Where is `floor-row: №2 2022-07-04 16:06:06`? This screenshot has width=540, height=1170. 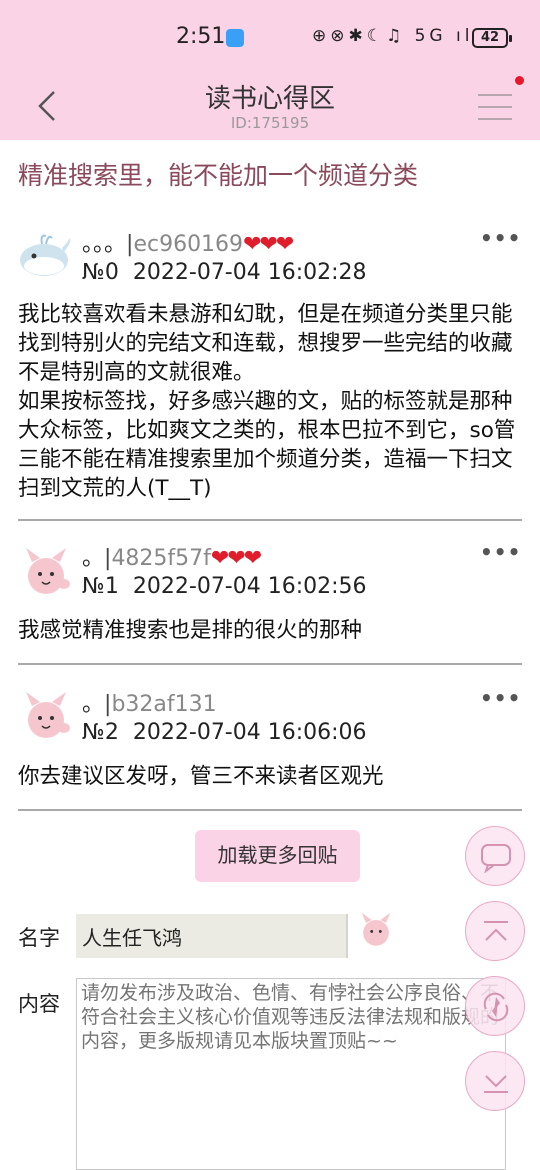 floor-row: №2 2022-07-04 16:06:06 is located at coordinates (224, 732).